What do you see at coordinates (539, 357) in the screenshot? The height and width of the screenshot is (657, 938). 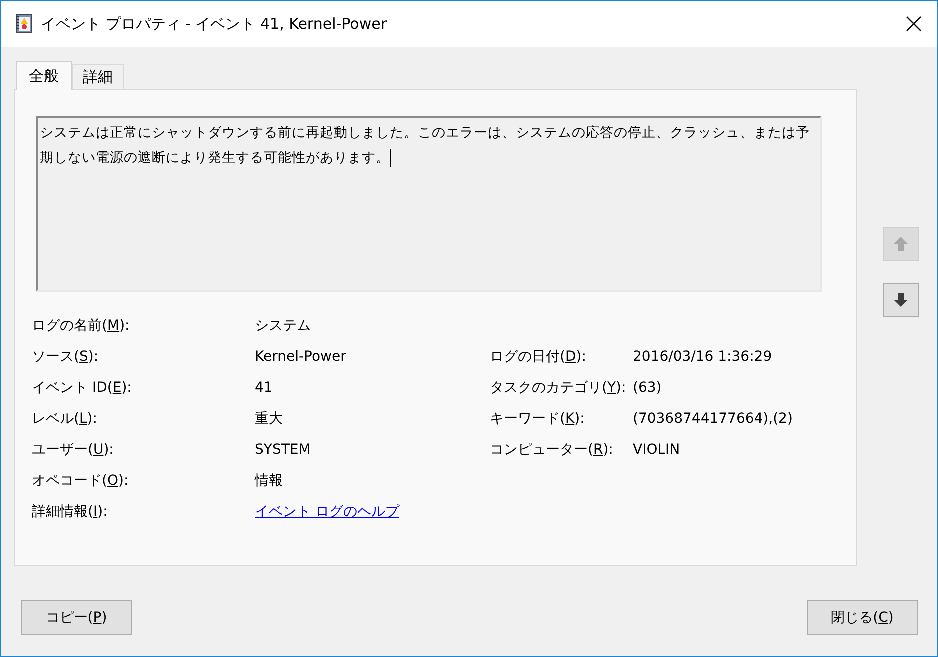 I see `field-label: ログの日付(D):` at bounding box center [539, 357].